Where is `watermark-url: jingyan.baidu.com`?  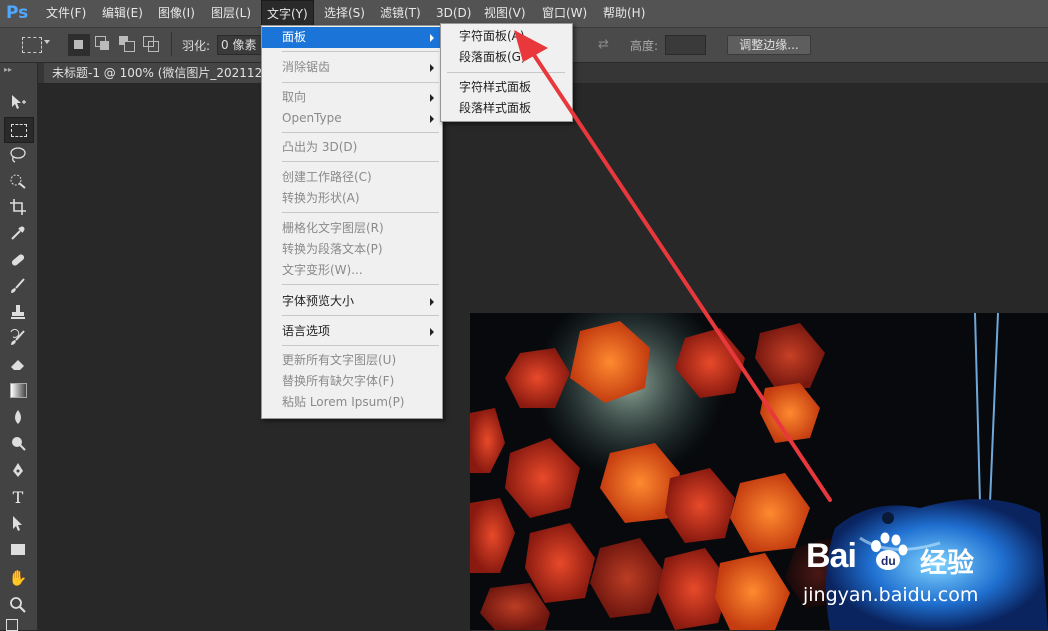
watermark-url: jingyan.baidu.com is located at coordinates (891, 595).